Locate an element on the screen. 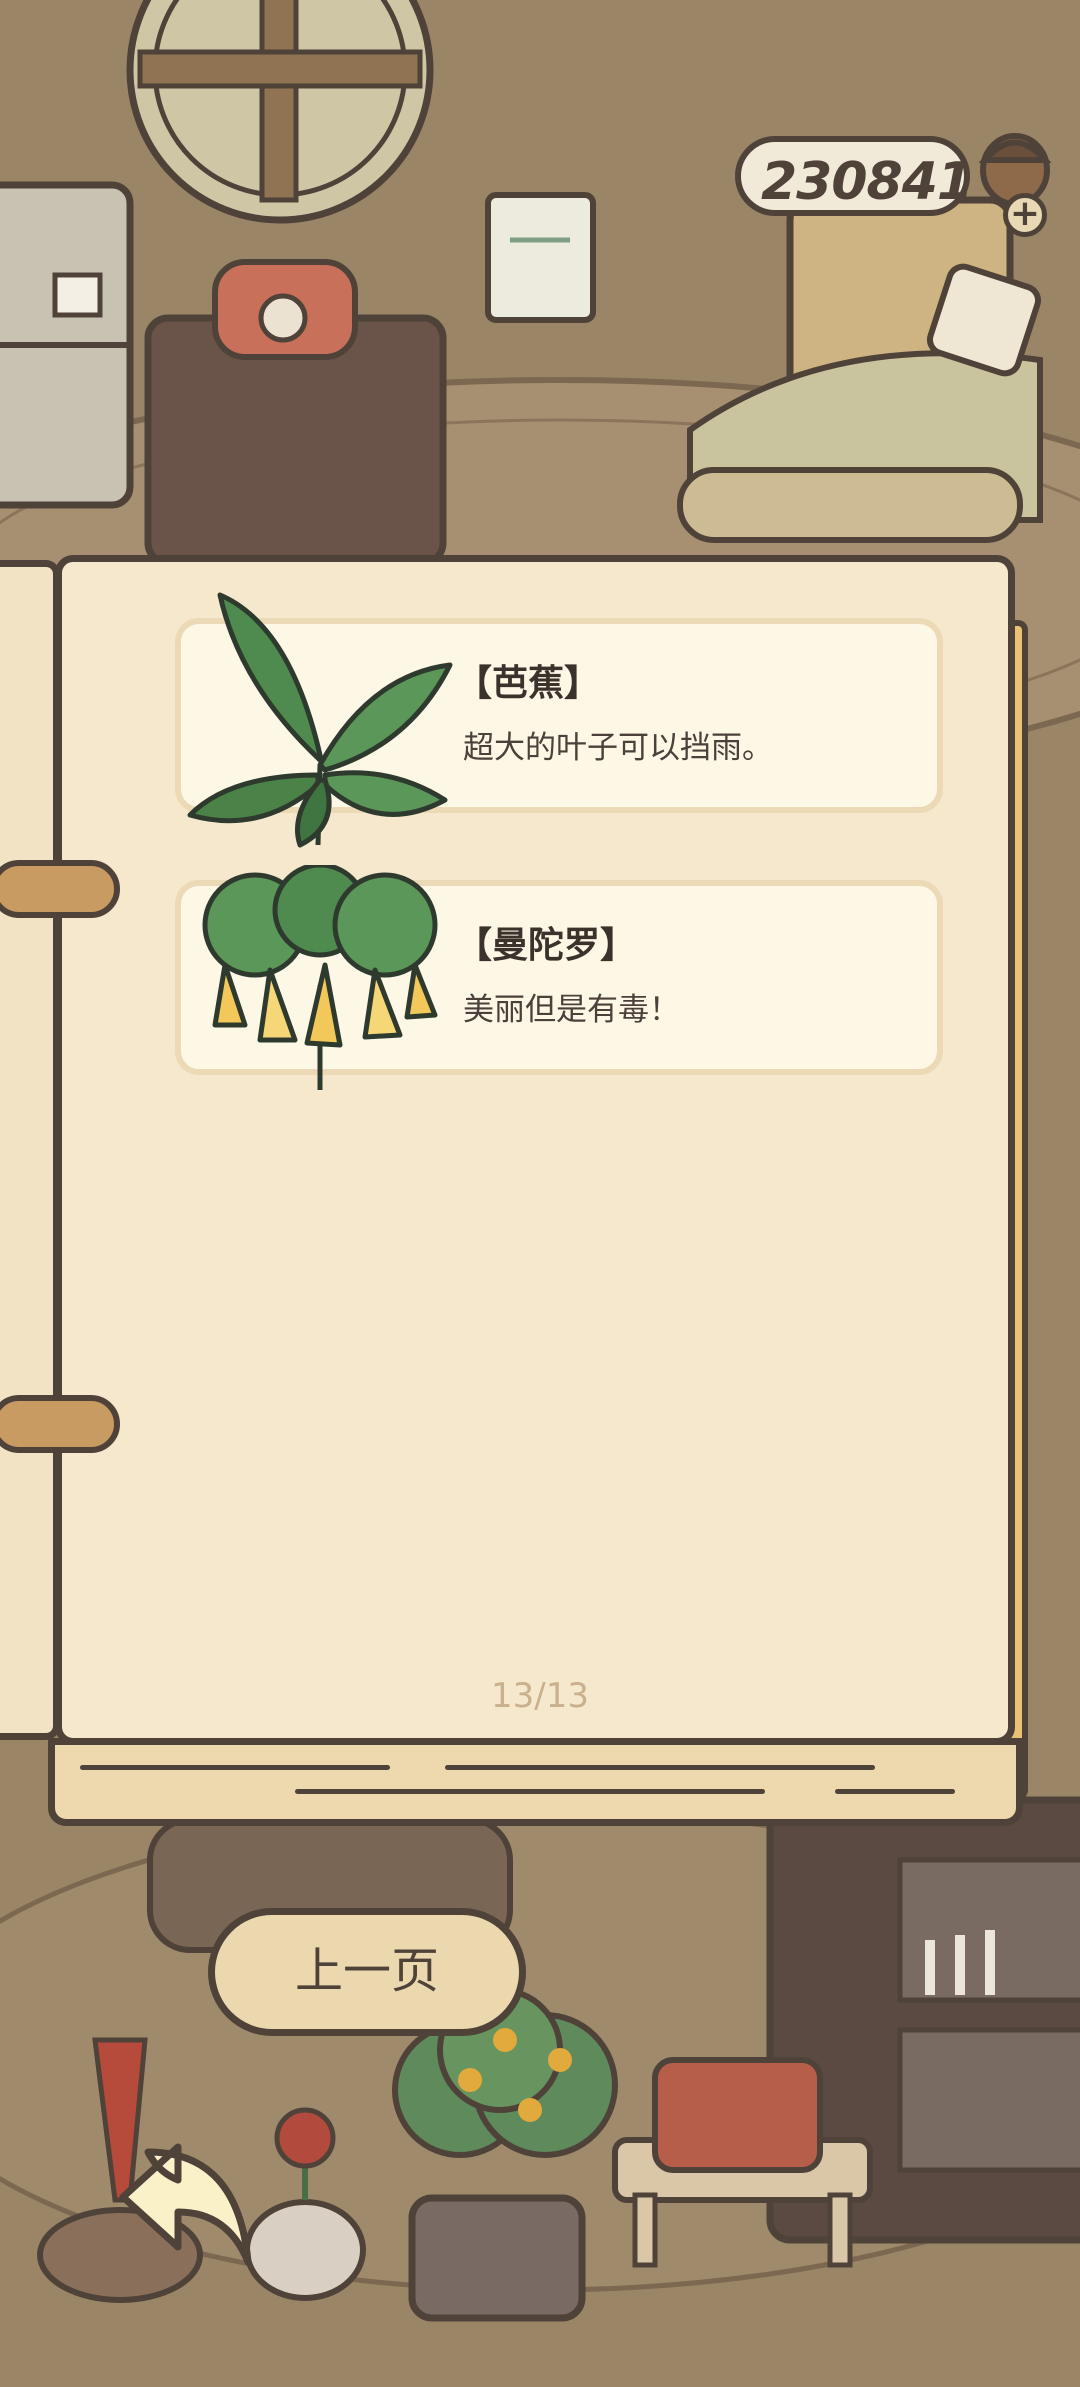 This screenshot has height=2387, width=1080. book-left-page is located at coordinates (30, 1150).